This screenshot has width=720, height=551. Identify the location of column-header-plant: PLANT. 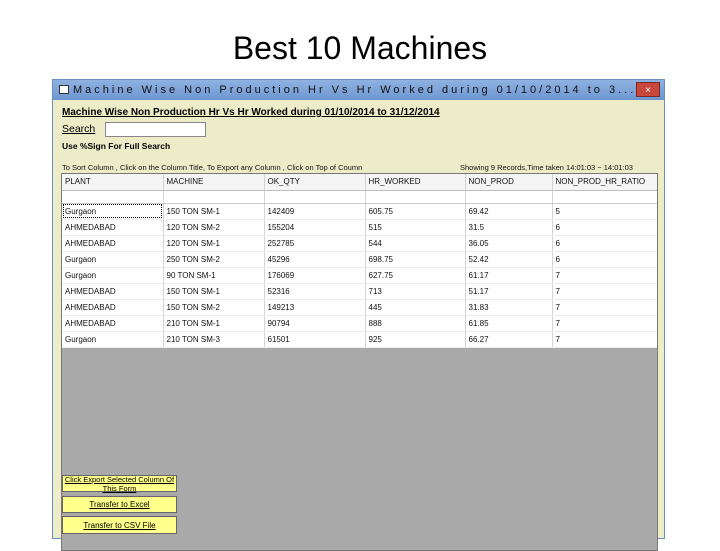
(113, 182).